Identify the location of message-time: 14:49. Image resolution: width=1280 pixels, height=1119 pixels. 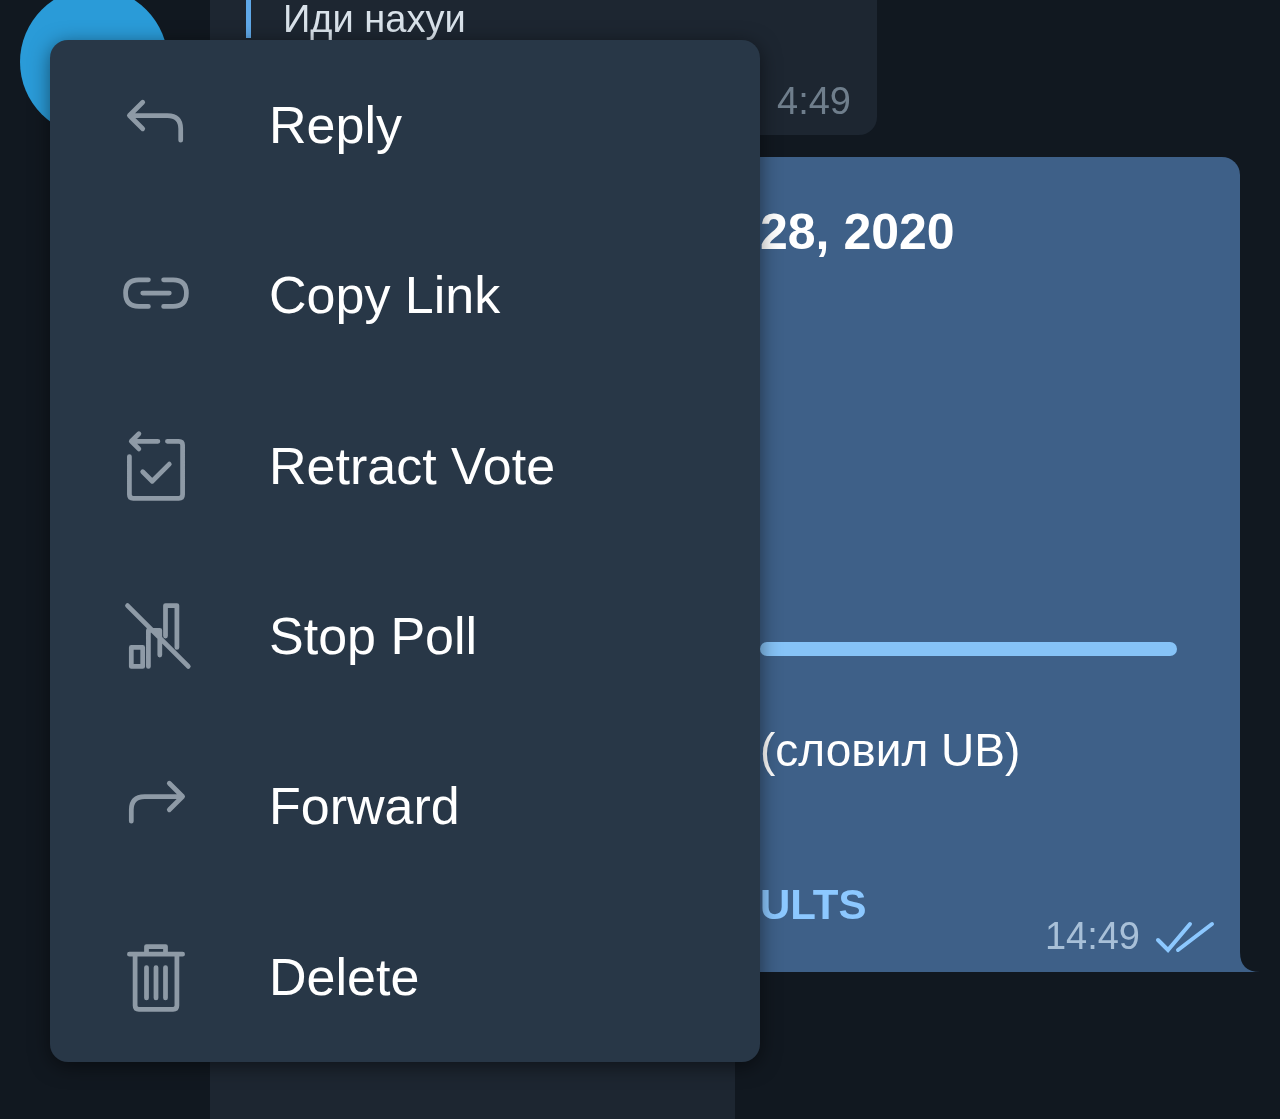
(1092, 936).